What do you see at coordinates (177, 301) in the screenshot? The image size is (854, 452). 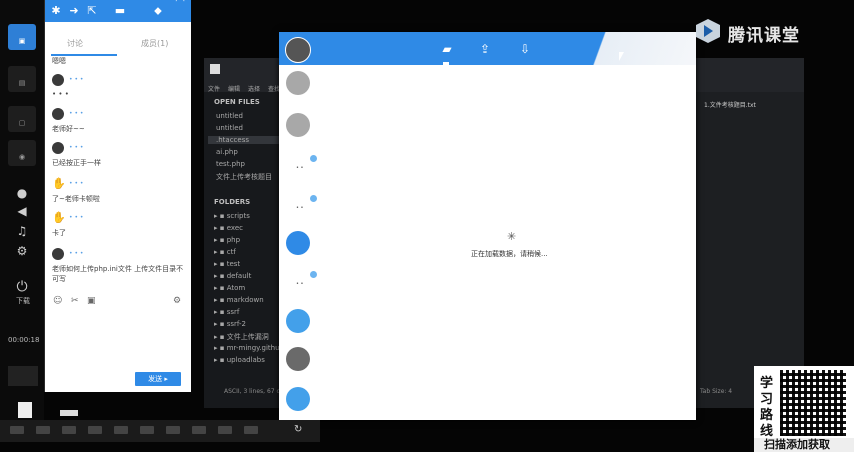 I see `settings-small-icon: ⚙` at bounding box center [177, 301].